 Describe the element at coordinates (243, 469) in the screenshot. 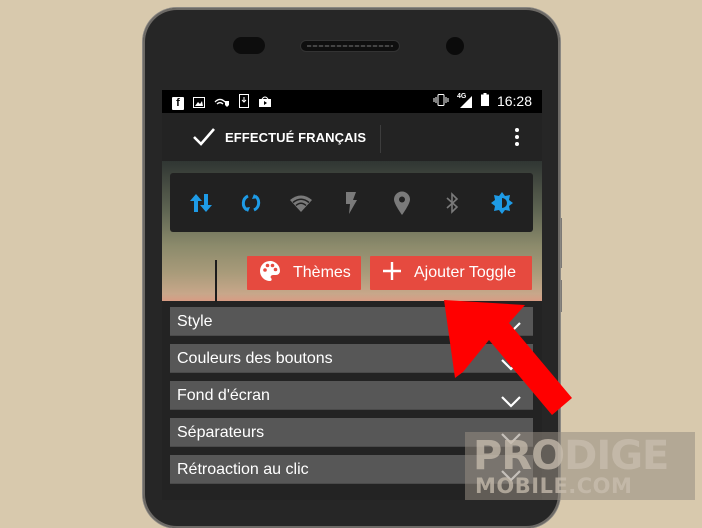

I see `section-label: Rétroaction au clic` at that location.